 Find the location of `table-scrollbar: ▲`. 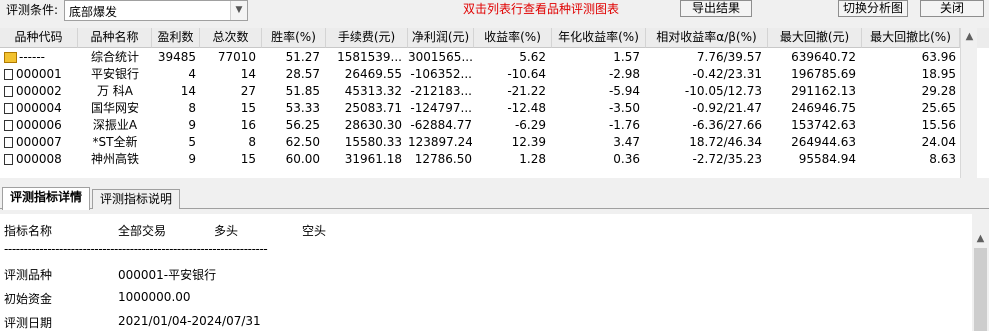

table-scrollbar: ▲ is located at coordinates (968, 103).